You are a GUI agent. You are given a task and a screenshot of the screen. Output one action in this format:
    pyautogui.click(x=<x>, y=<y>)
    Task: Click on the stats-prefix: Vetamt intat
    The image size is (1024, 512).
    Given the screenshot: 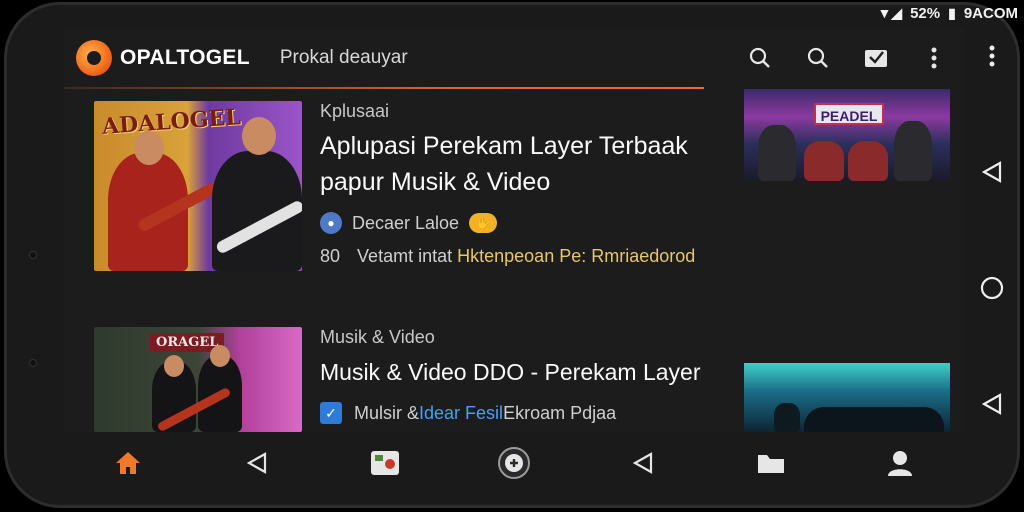 What is the action you would take?
    pyautogui.click(x=405, y=256)
    